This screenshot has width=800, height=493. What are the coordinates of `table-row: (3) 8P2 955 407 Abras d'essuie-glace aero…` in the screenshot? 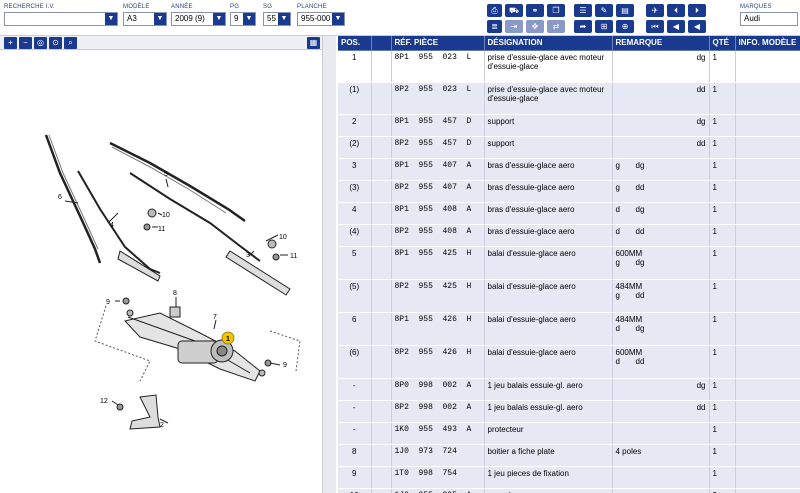 It's located at (569, 191).